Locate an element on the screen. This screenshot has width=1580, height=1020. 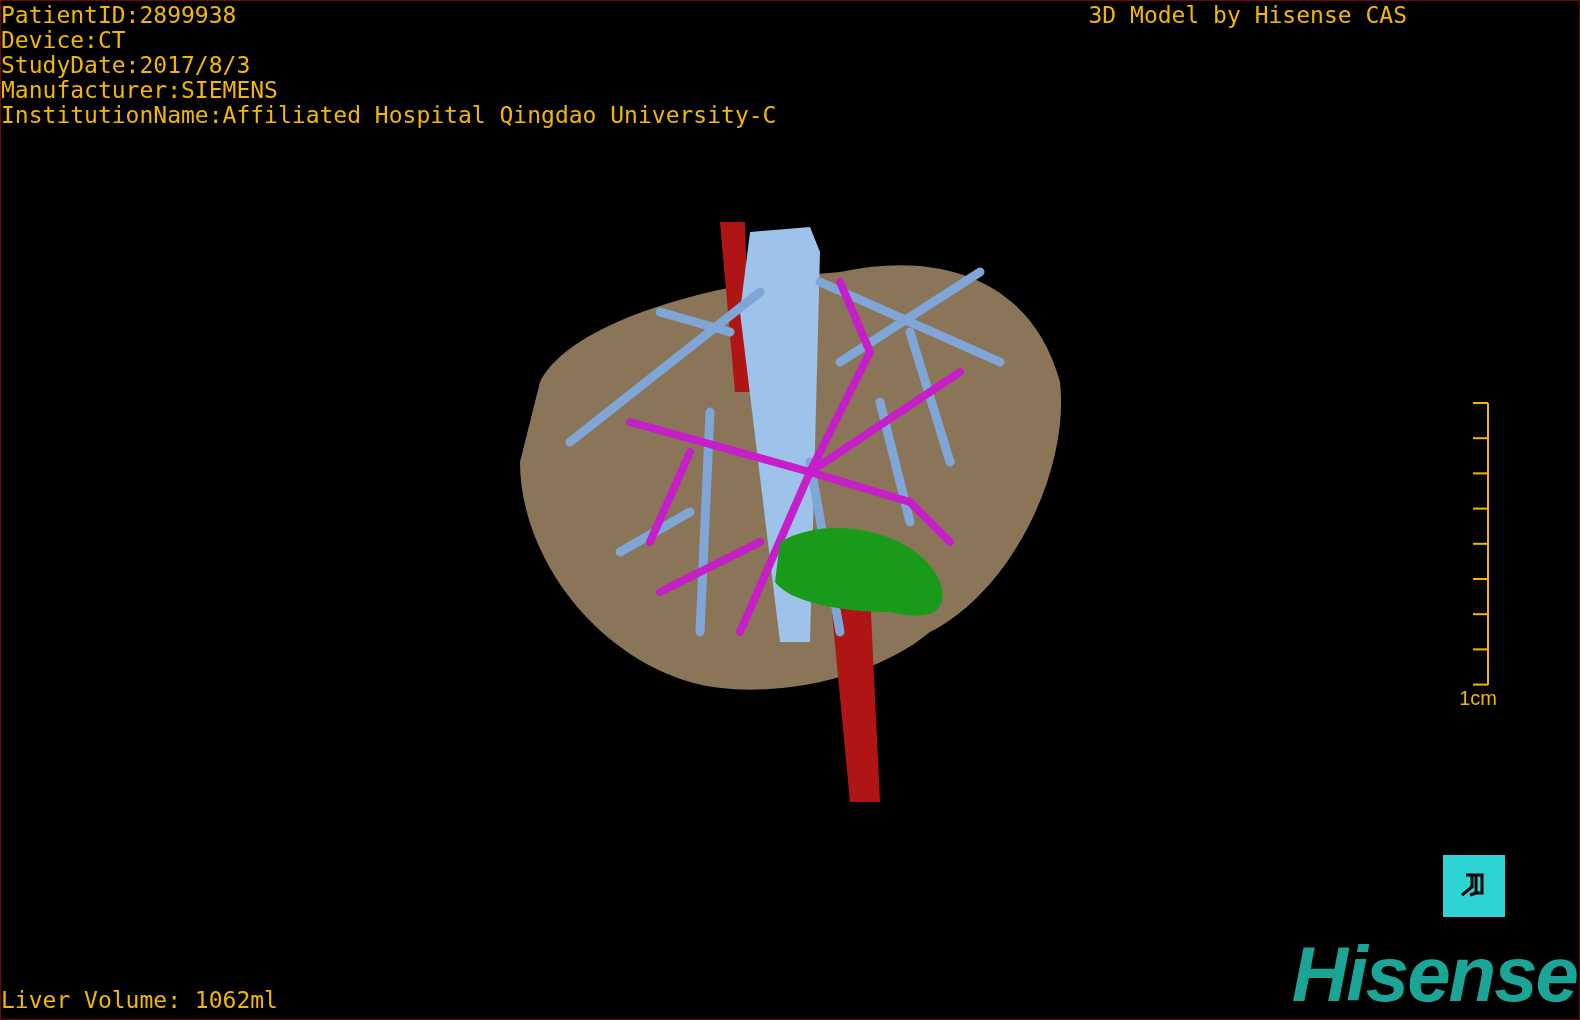
patient-info-text: Device:CT is located at coordinates (64, 40).